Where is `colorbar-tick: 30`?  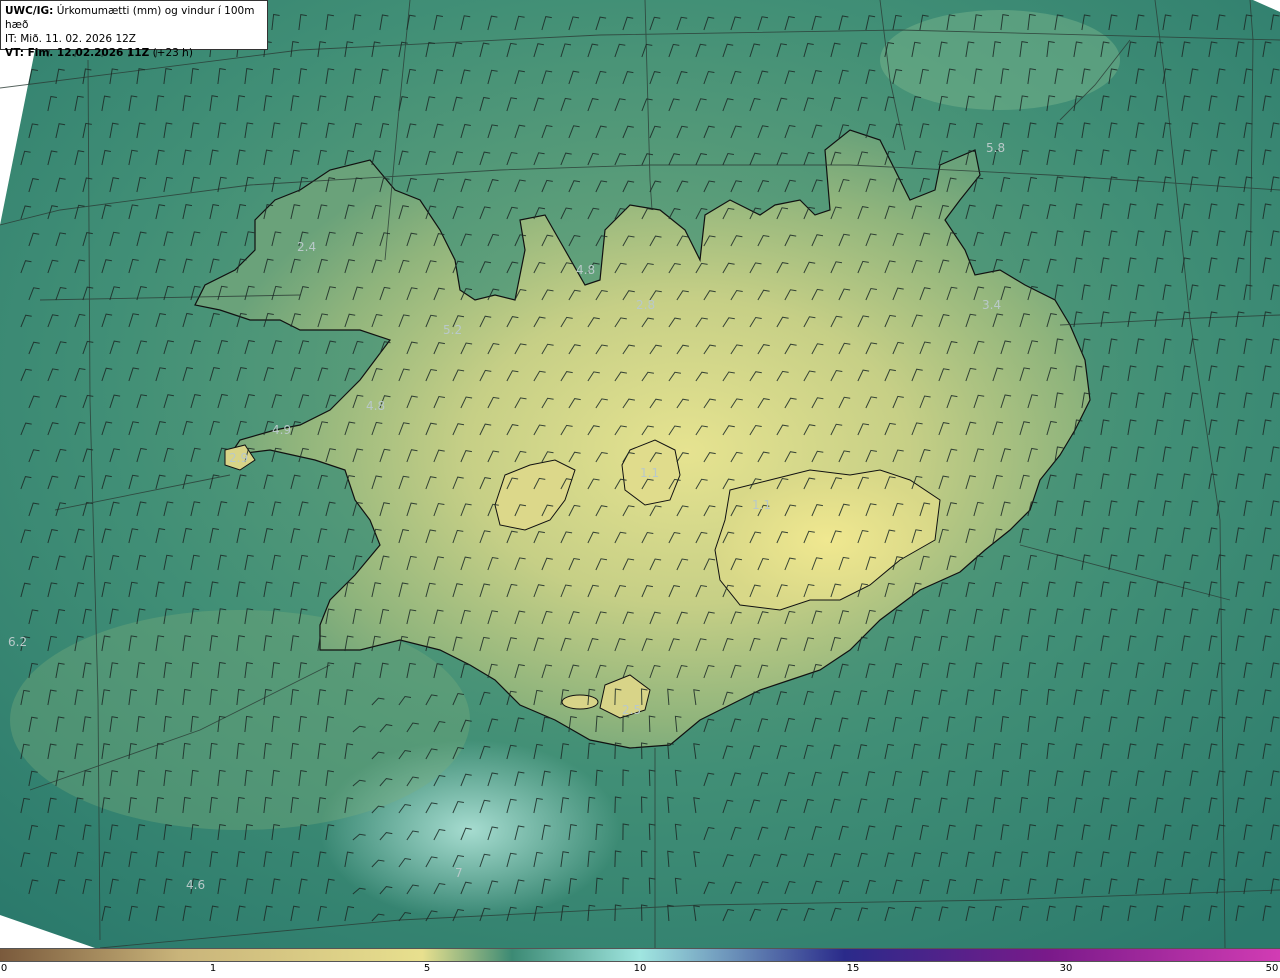 colorbar-tick: 30 is located at coordinates (1066, 968).